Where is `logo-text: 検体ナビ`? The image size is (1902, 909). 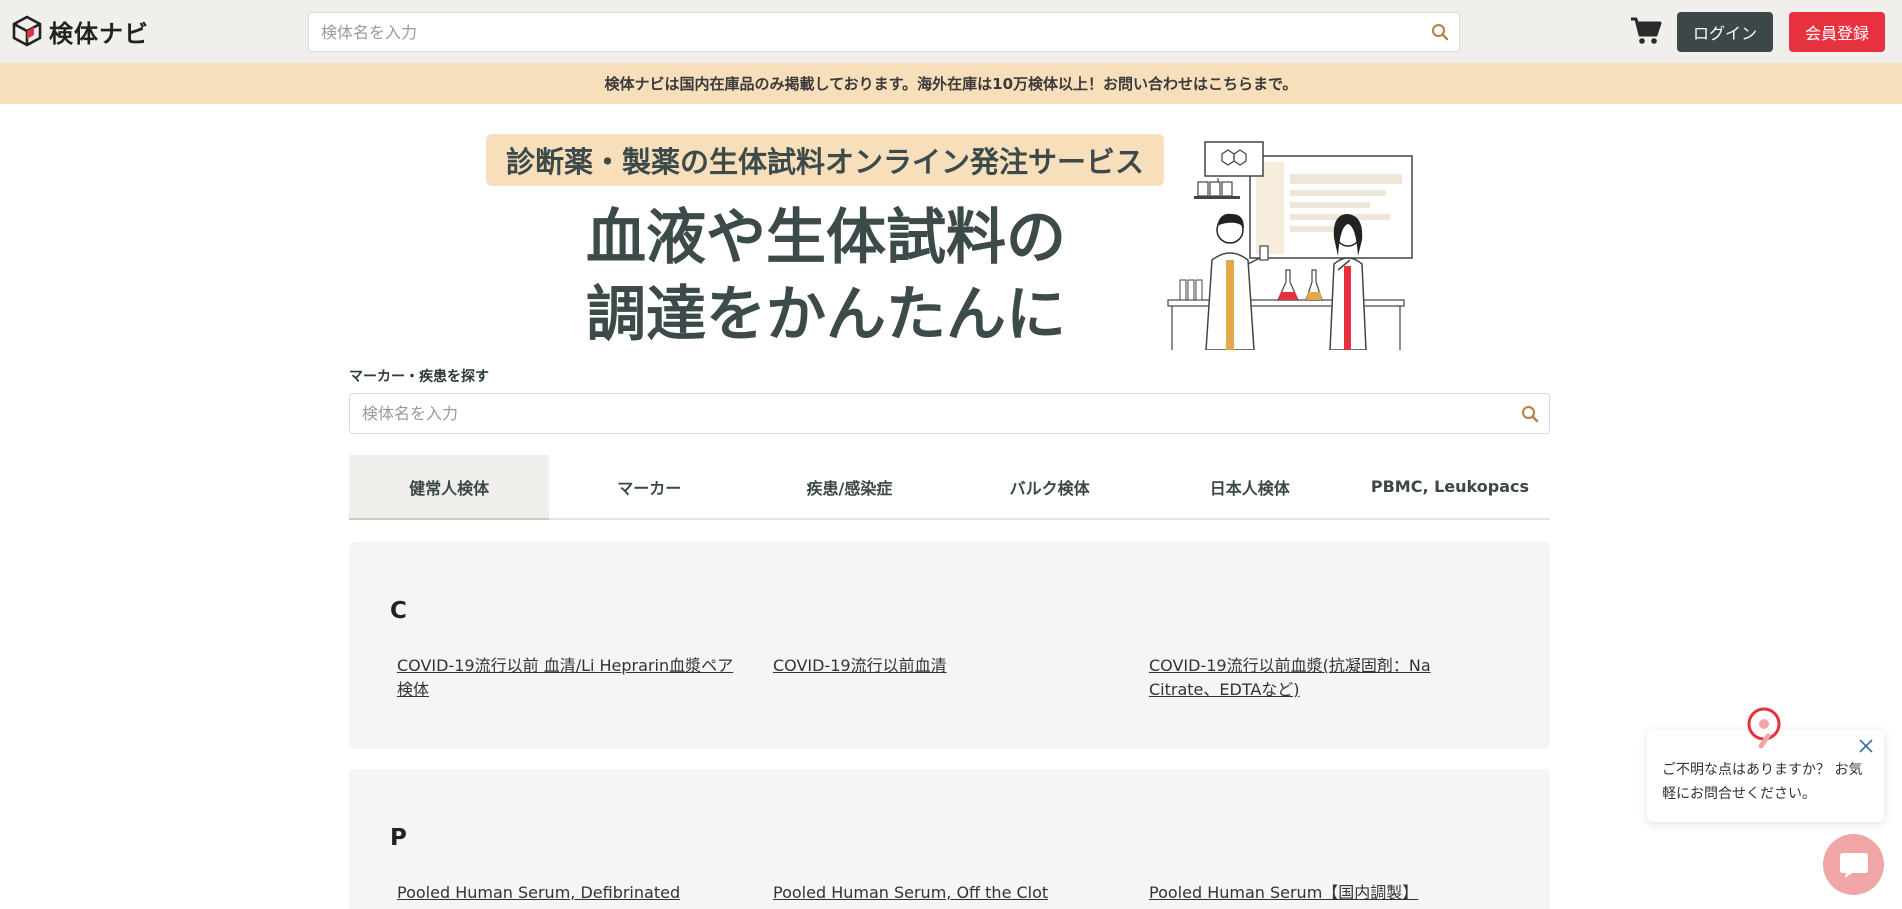 logo-text: 検体ナビ is located at coordinates (99, 33).